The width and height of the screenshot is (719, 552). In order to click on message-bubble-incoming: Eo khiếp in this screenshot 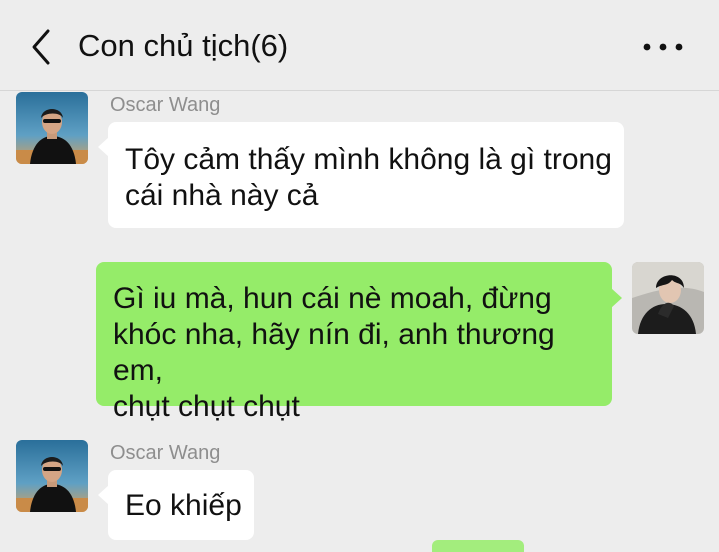, I will do `click(176, 505)`.